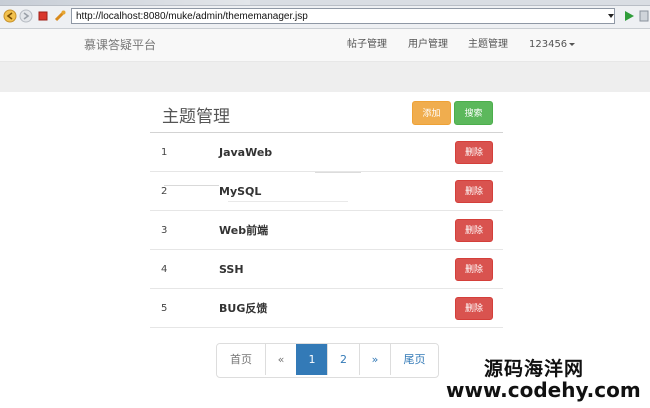 Image resolution: width=650 pixels, height=408 pixels. What do you see at coordinates (164, 230) in the screenshot?
I see `row-index: 3` at bounding box center [164, 230].